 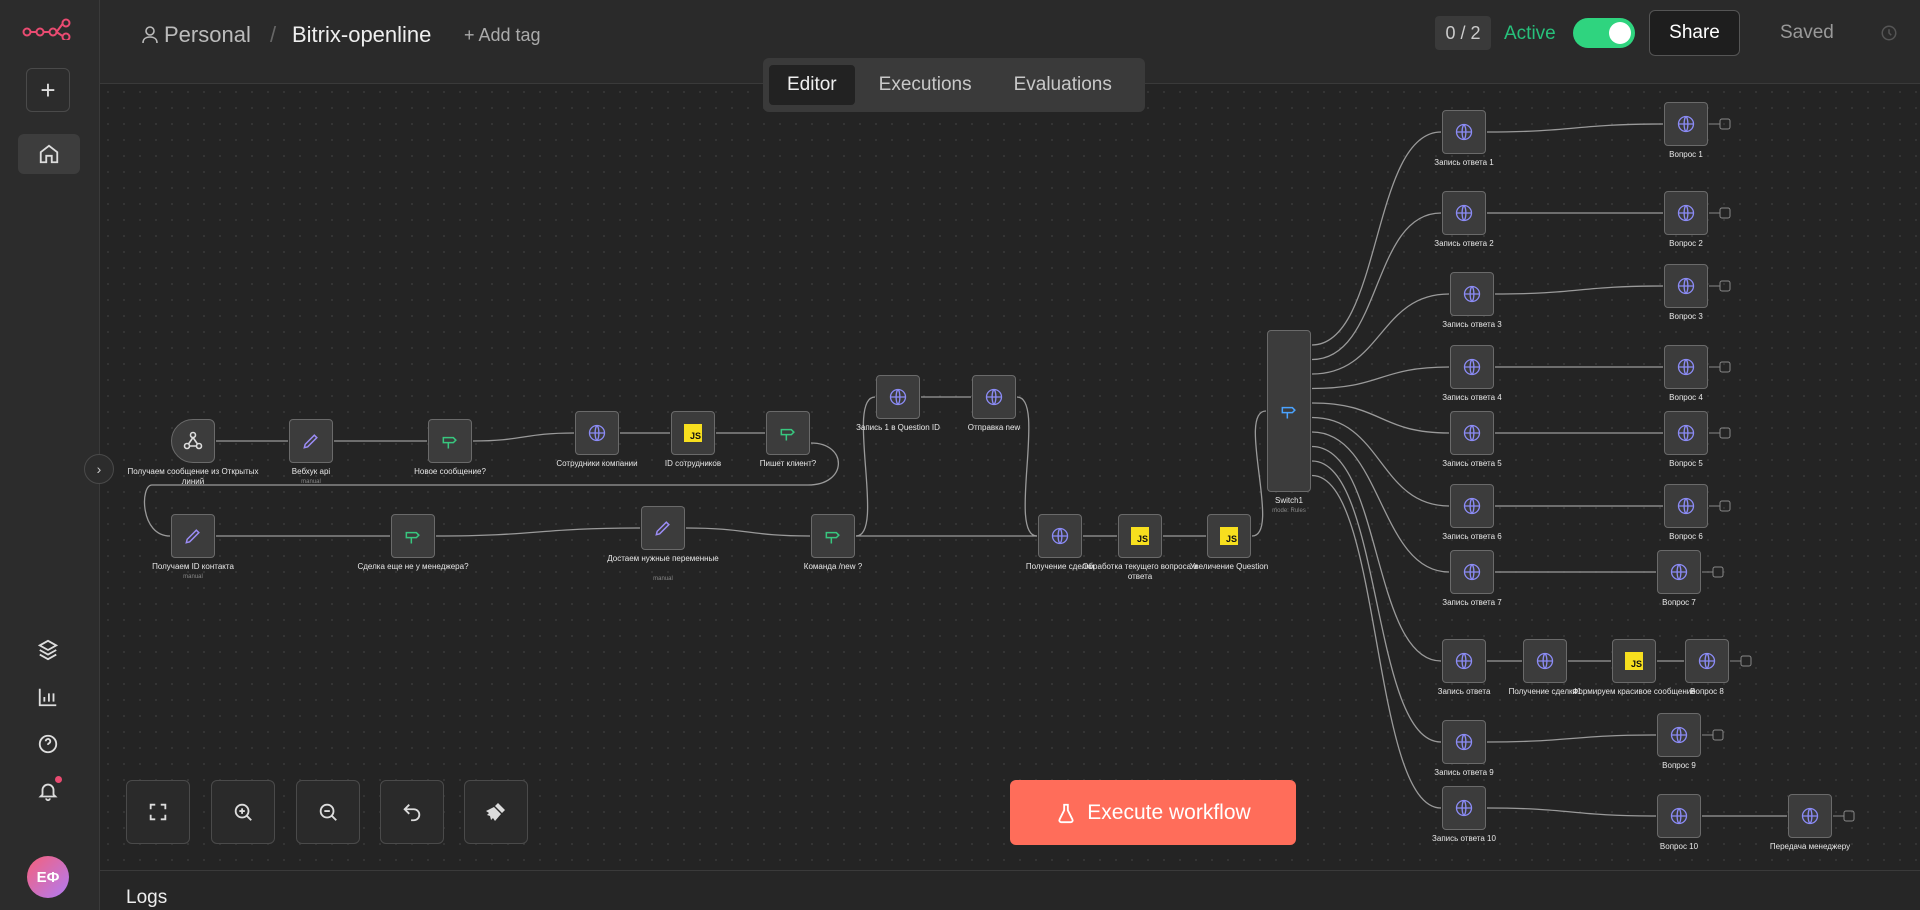 I want to click on if-icon, so click(x=412, y=537).